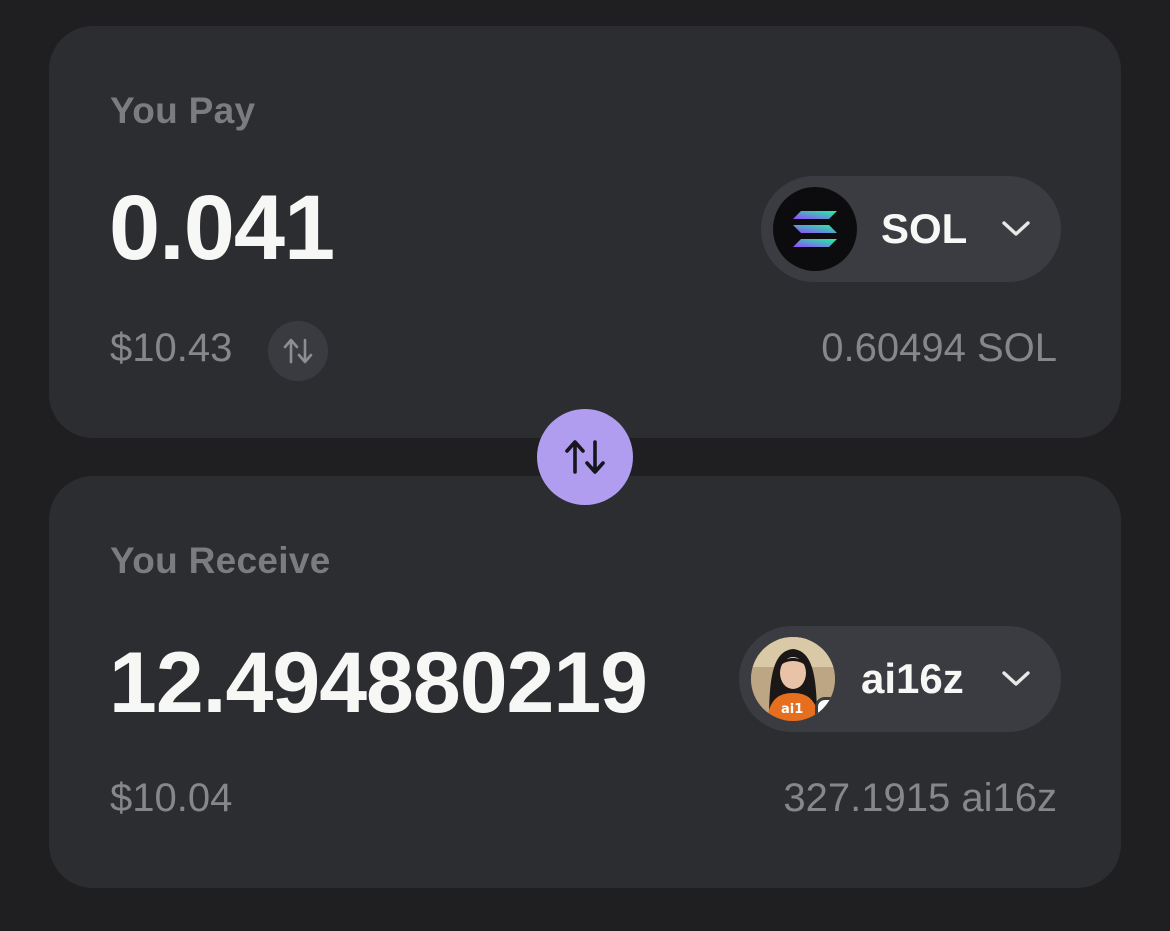  Describe the element at coordinates (183, 110) in the screenshot. I see `pay-label: You Pay` at that location.